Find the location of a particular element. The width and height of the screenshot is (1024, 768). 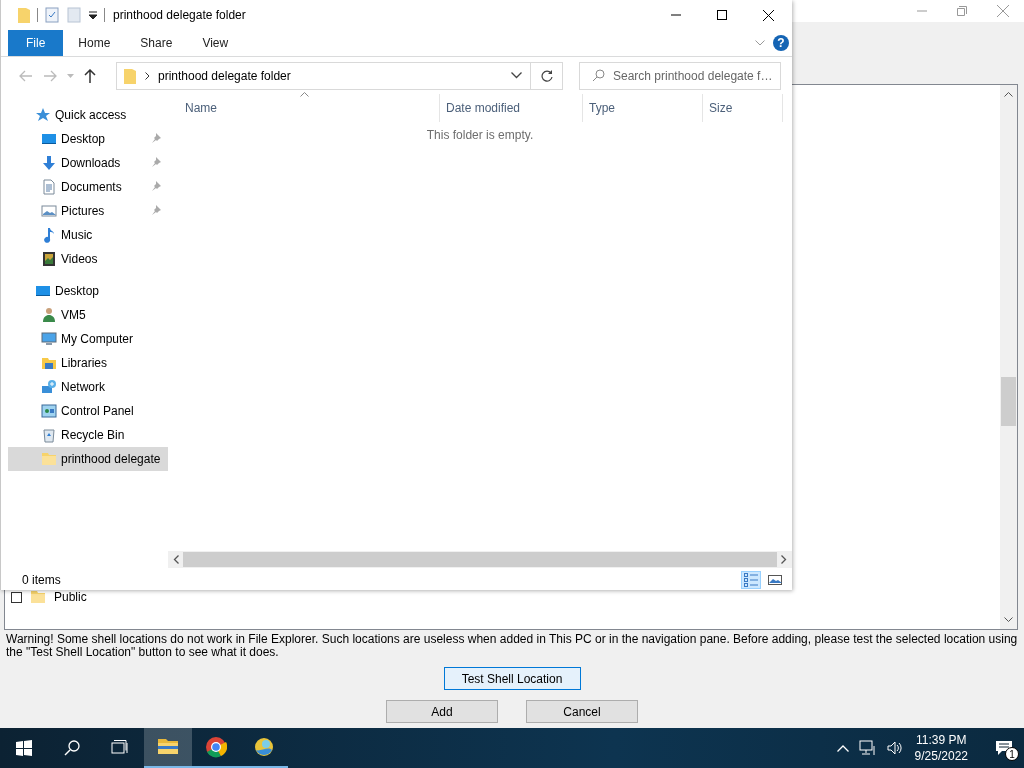

view-button is located at coordinates (751, 580).